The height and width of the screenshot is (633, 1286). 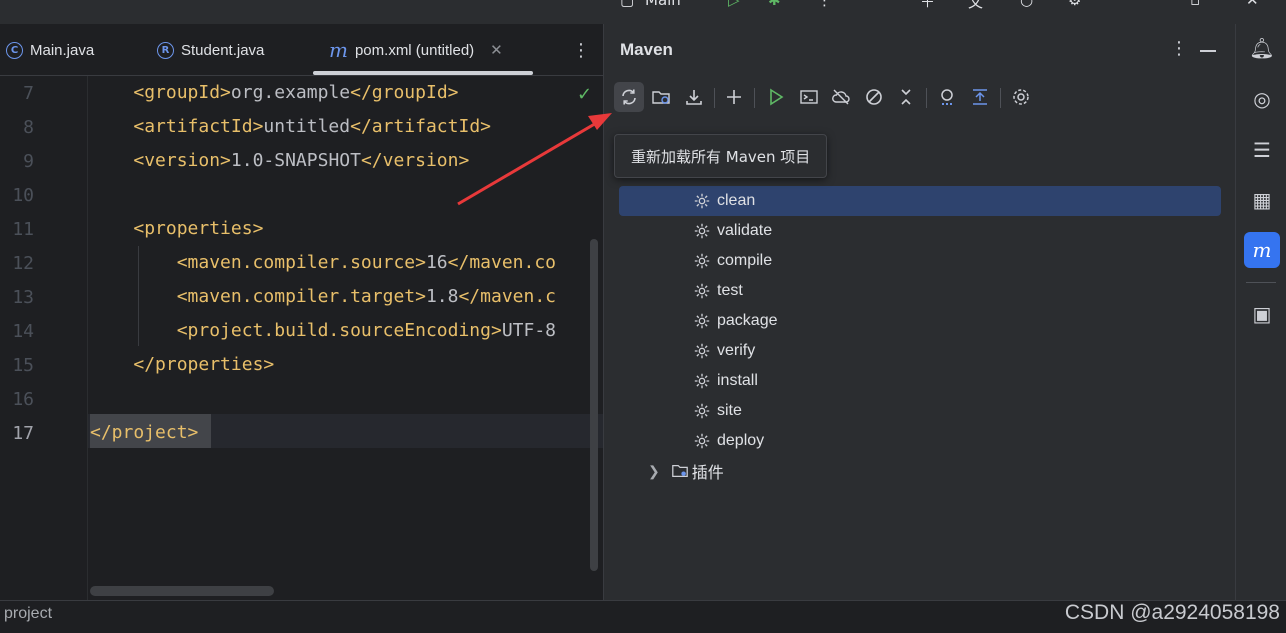 I want to click on dependency-icon, so click(x=947, y=97).